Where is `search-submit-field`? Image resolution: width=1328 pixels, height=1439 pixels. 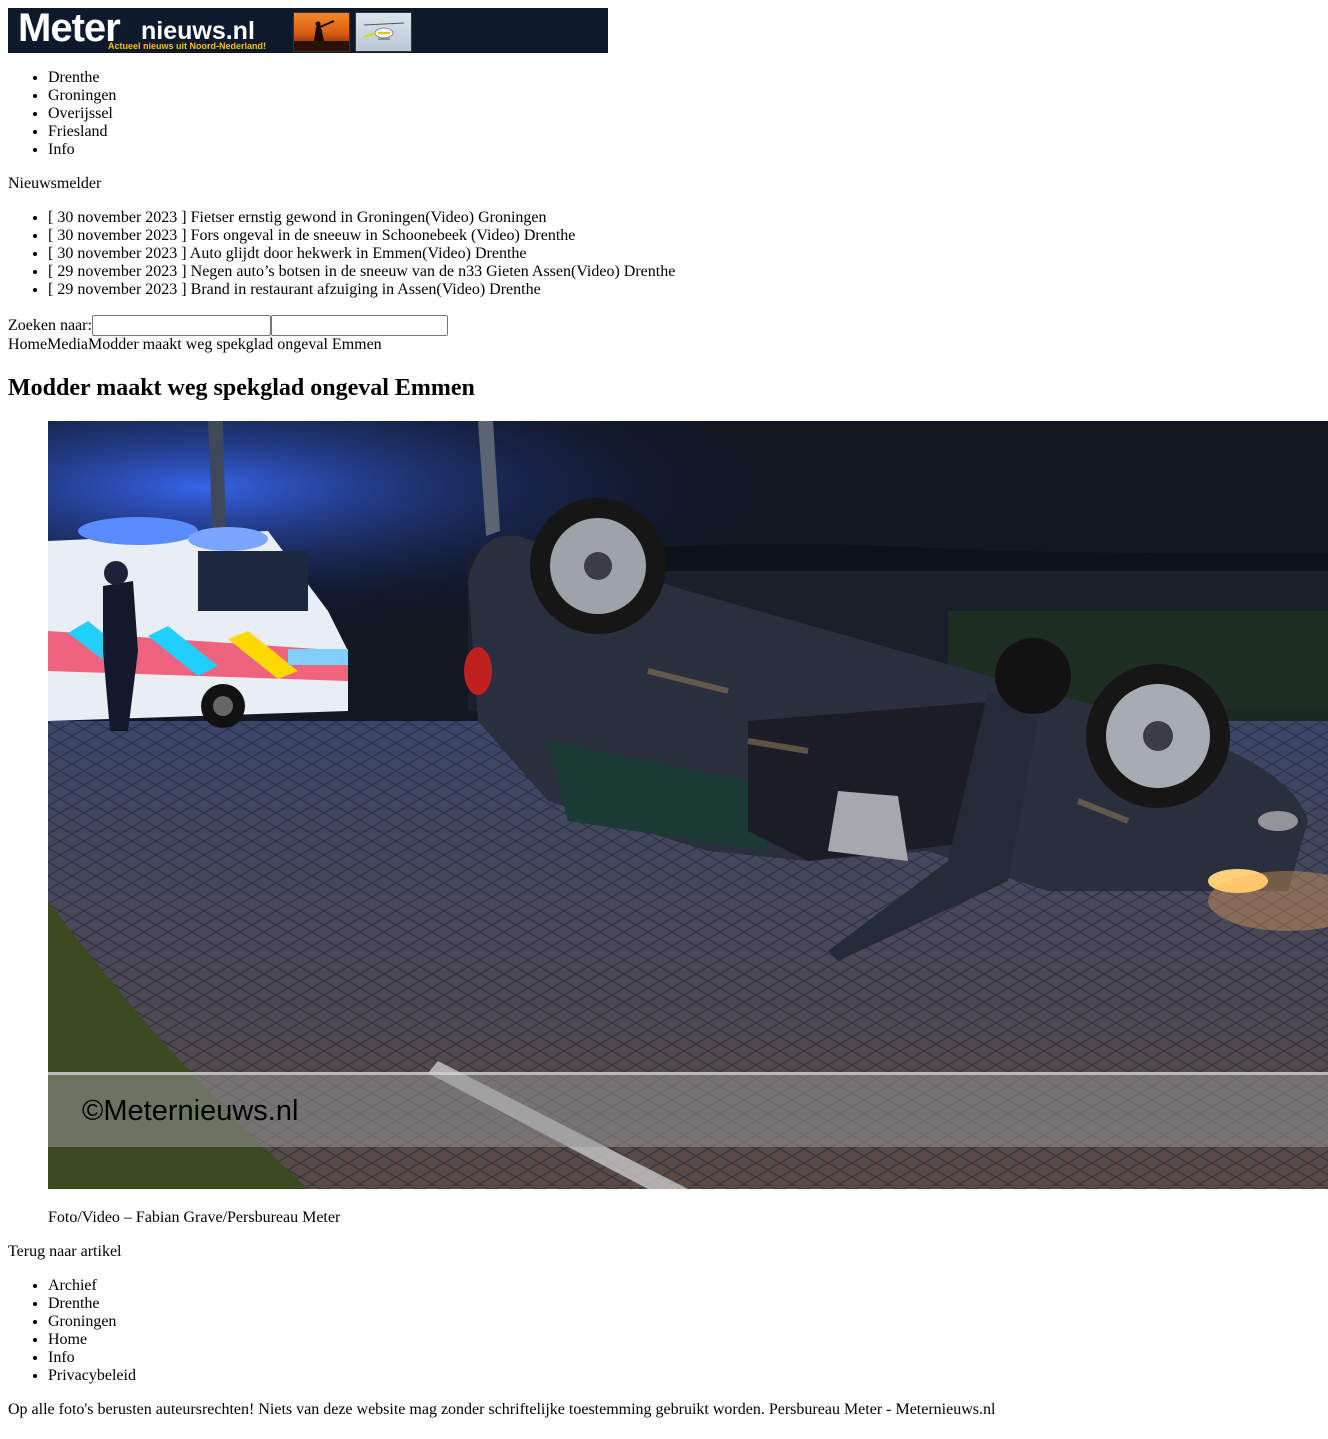 search-submit-field is located at coordinates (359, 325).